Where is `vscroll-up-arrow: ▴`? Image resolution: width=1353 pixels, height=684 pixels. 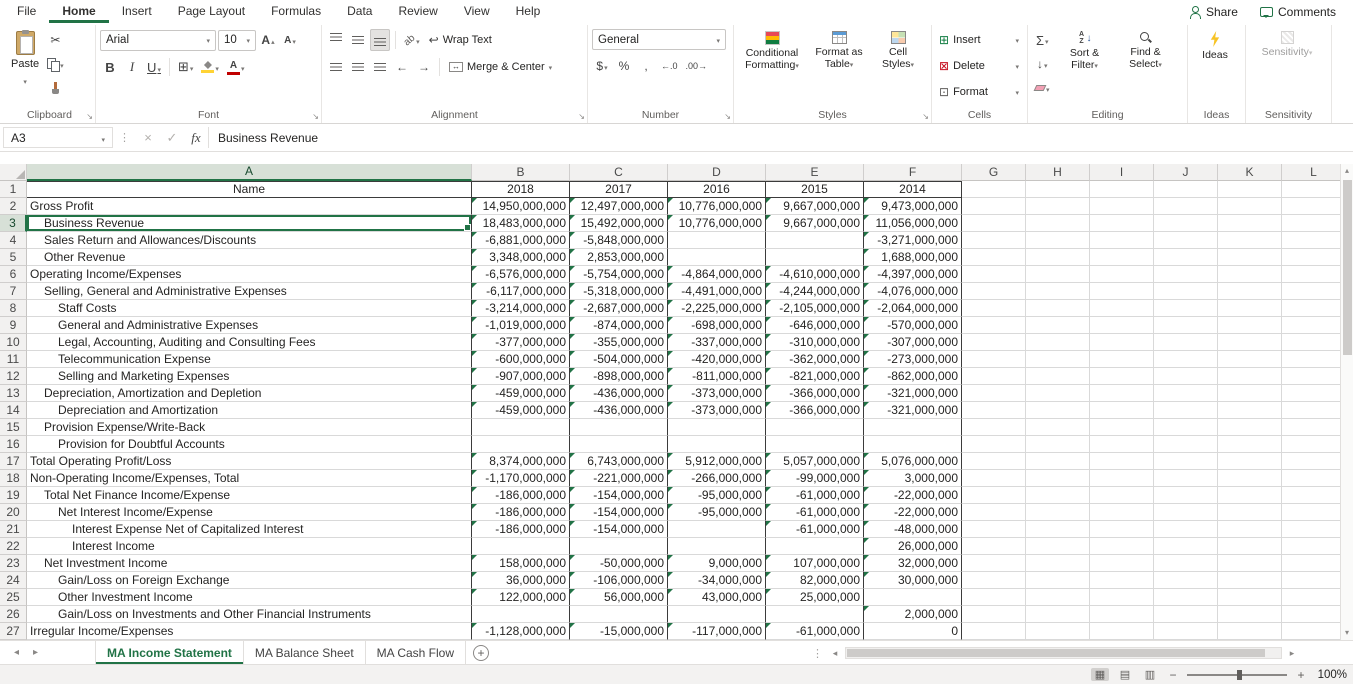
vscroll-up-arrow: ▴ is located at coordinates (1347, 171).